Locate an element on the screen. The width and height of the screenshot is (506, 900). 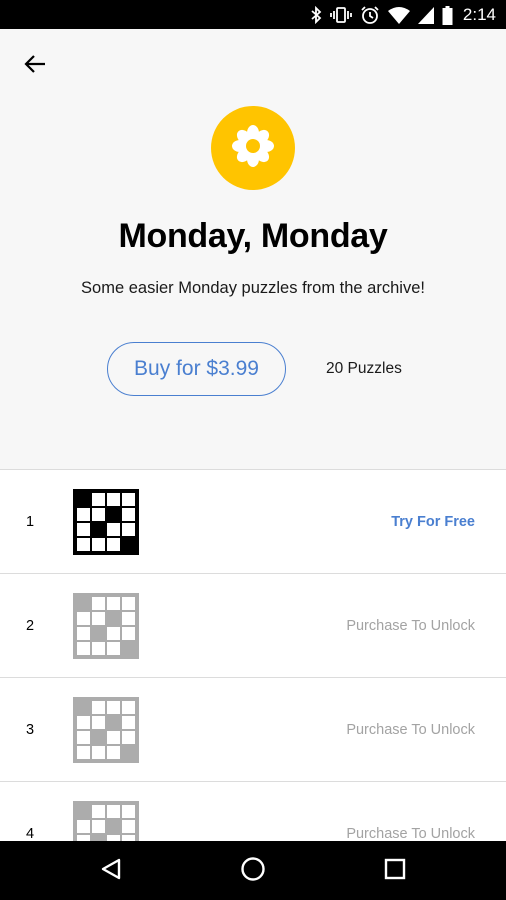
back-button is located at coordinates (35, 66).